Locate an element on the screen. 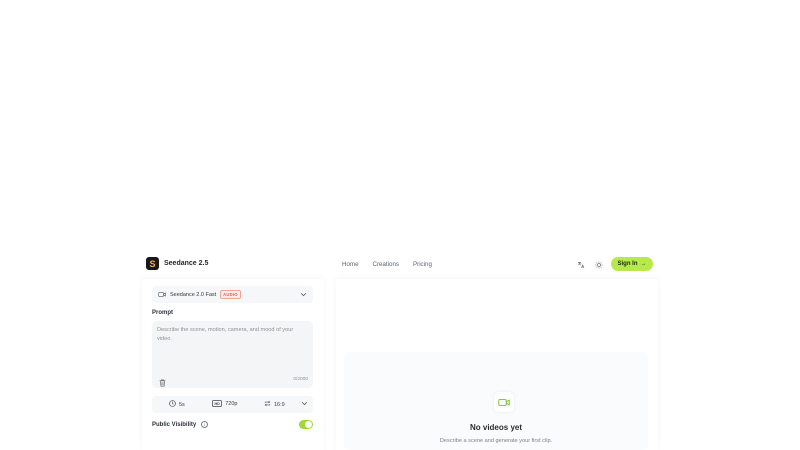 The width and height of the screenshot is (800, 450). duration-value: 5s is located at coordinates (182, 404).